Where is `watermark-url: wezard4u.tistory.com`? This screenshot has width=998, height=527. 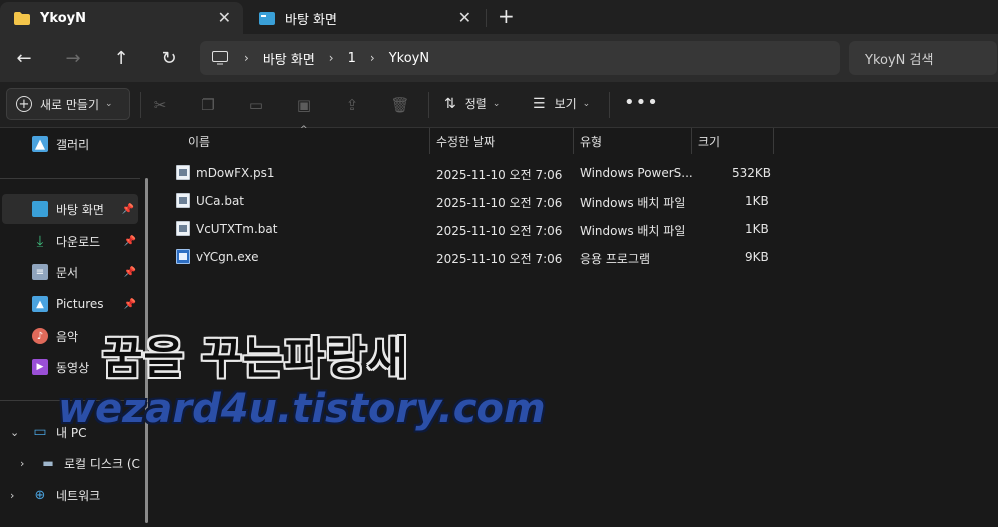 watermark-url: wezard4u.tistory.com is located at coordinates (302, 409).